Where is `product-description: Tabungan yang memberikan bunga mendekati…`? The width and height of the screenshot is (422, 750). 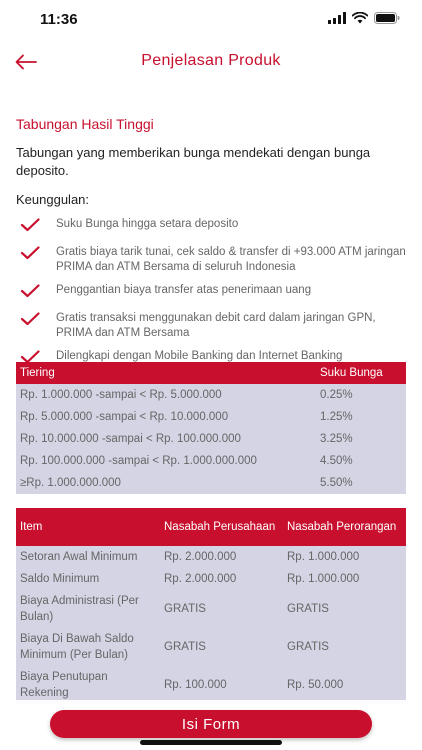
product-description: Tabungan yang memberikan bunga mendekati… is located at coordinates (193, 161).